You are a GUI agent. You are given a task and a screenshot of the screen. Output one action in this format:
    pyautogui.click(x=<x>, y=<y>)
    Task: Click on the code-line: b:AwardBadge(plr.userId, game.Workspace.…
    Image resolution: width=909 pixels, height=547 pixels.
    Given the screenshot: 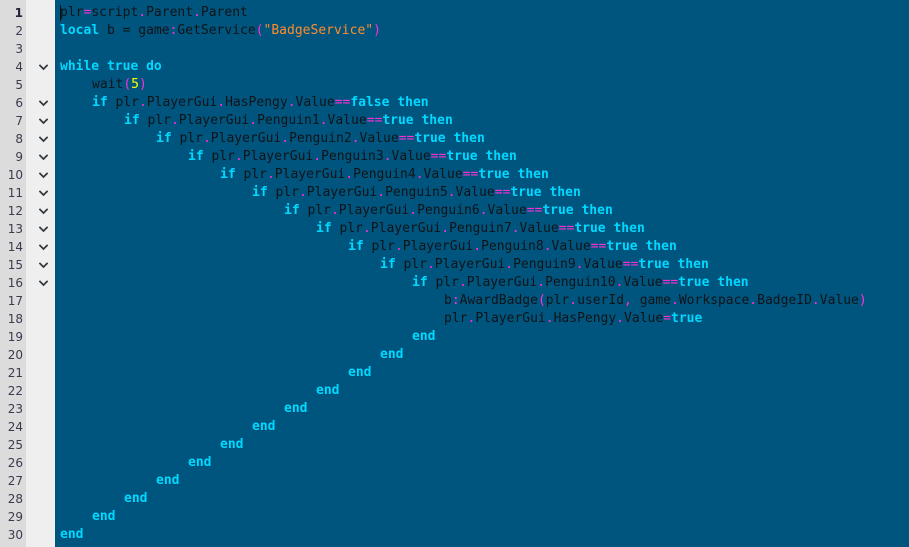 What is the action you would take?
    pyautogui.click(x=482, y=301)
    